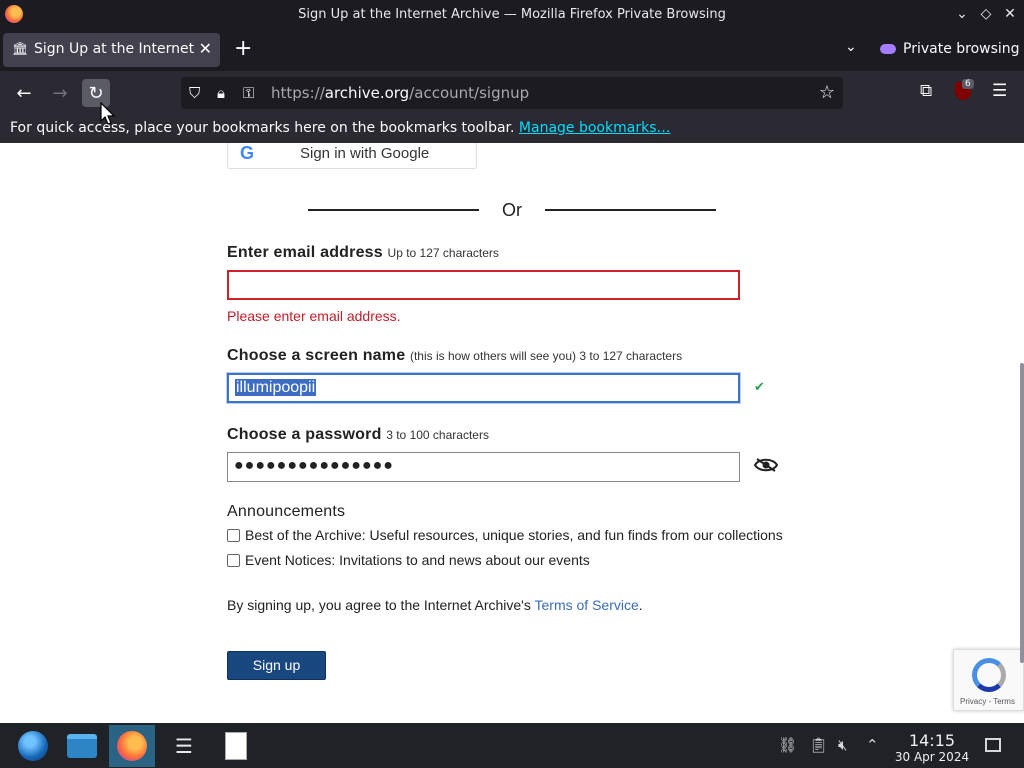 The image size is (1024, 768). Describe the element at coordinates (483, 388) in the screenshot. I see `screen-name-field: illumipoopii` at that location.